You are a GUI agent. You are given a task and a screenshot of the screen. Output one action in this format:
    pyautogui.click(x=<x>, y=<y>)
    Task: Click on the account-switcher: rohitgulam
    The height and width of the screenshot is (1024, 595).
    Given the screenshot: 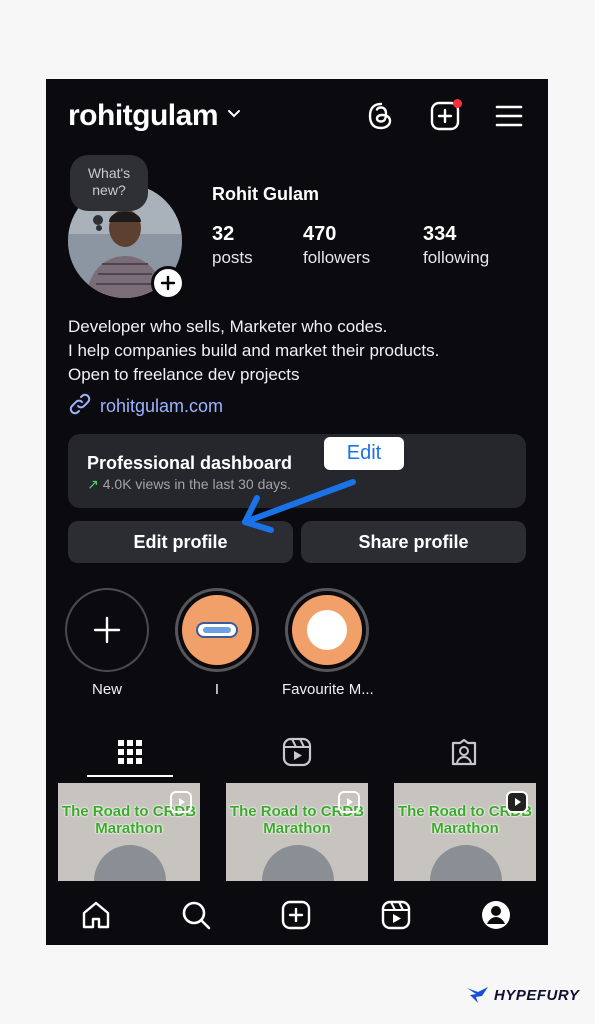 What is the action you would take?
    pyautogui.click(x=155, y=116)
    